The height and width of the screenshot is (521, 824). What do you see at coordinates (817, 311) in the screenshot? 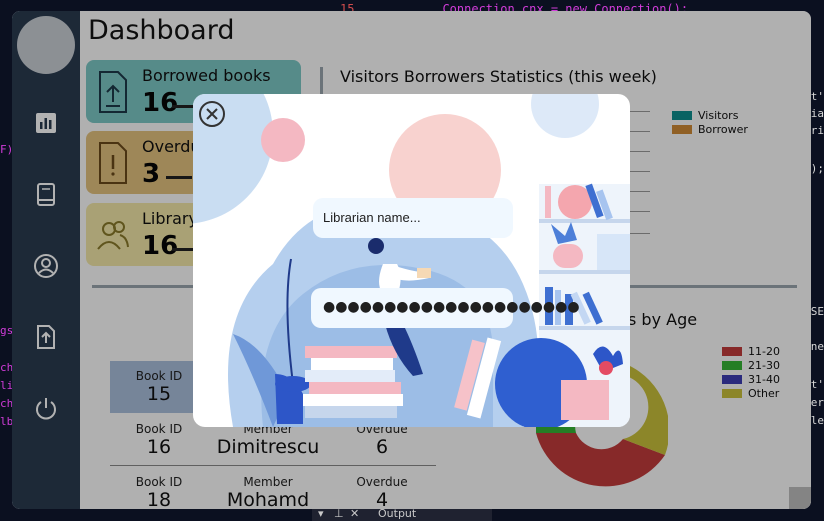
I see `ide-right-fragment: SE` at bounding box center [817, 311].